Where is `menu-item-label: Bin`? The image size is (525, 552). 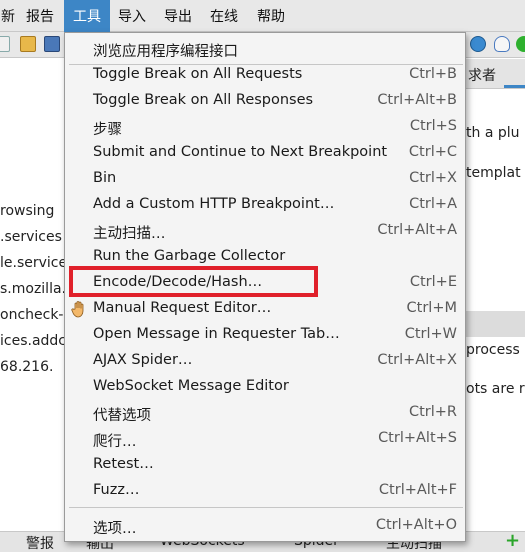
menu-item-label: Bin is located at coordinates (105, 178).